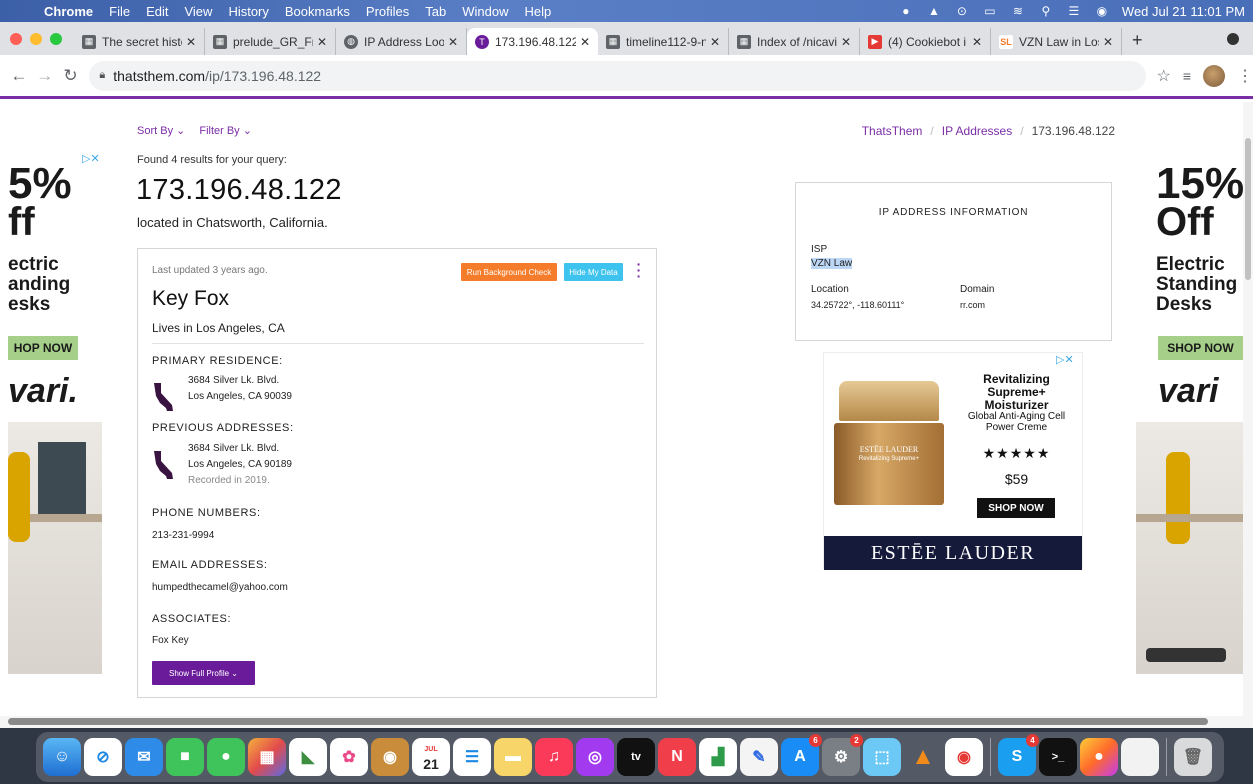 This screenshot has width=1253, height=784. Describe the element at coordinates (43, 348) in the screenshot. I see `ad-left-shop-button: HOP NOW` at that location.